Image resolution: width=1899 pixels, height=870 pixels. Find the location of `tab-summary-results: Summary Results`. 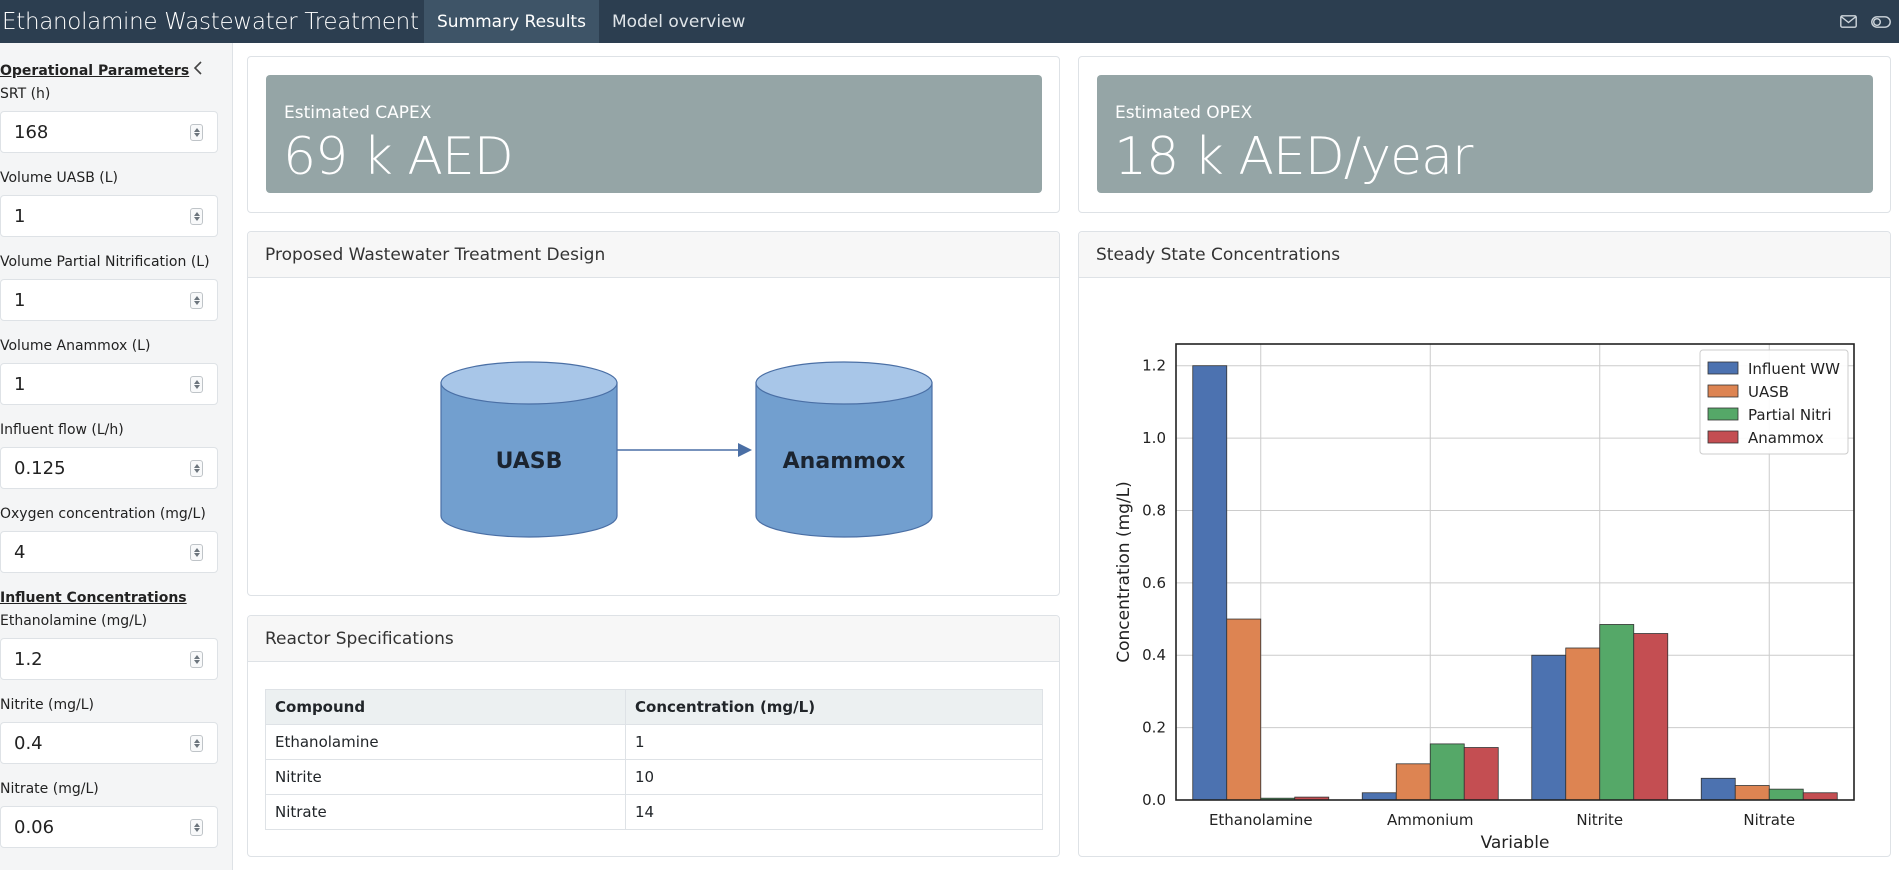

tab-summary-results: Summary Results is located at coordinates (511, 21).